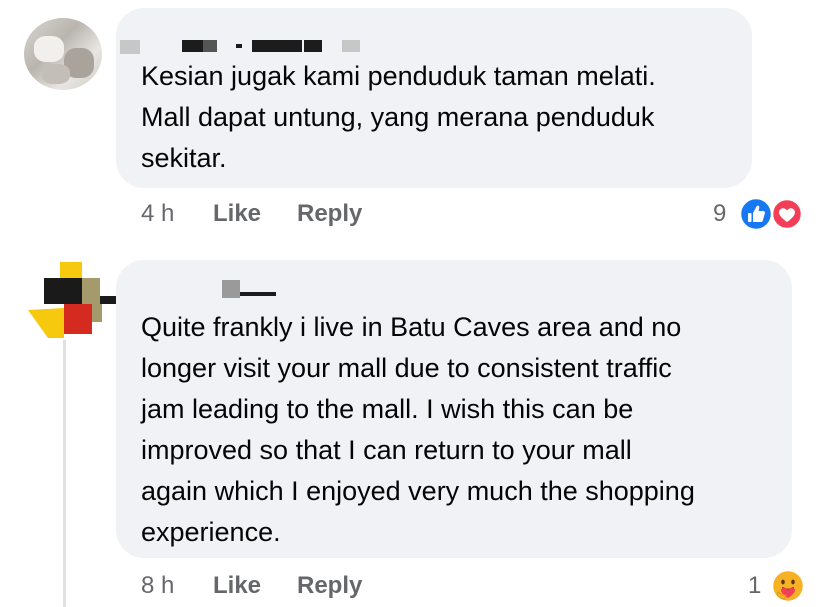 The width and height of the screenshot is (828, 607). What do you see at coordinates (64, 473) in the screenshot?
I see `reply-thread-line` at bounding box center [64, 473].